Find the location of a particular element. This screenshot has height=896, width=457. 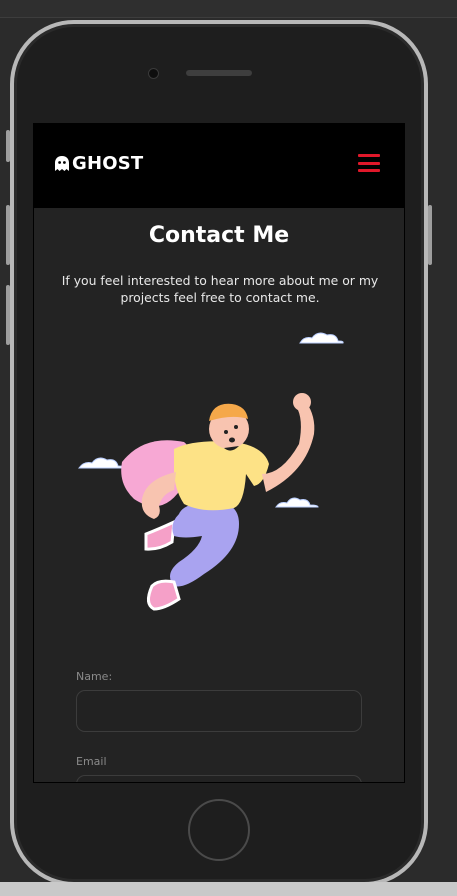

cloud-top-right is located at coordinates (321, 338).